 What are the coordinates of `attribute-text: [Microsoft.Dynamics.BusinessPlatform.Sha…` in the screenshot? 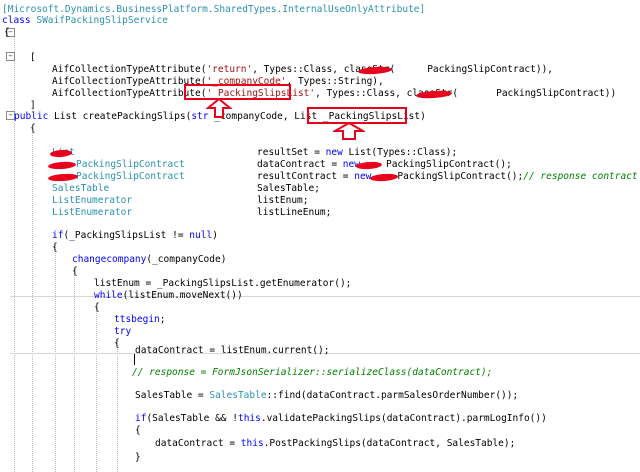 It's located at (214, 9).